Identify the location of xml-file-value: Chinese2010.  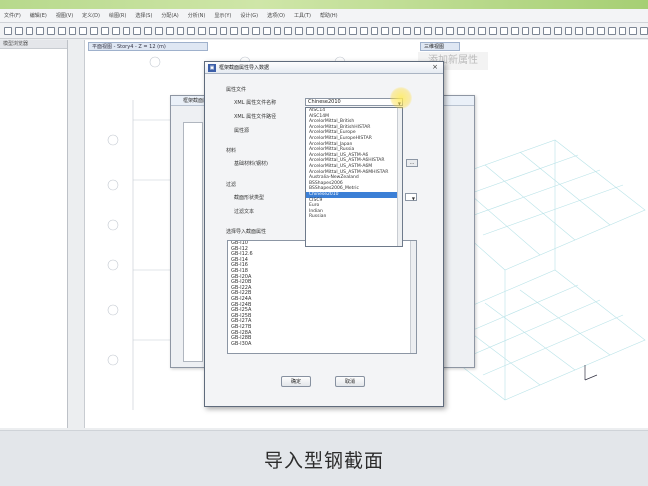
(324, 102).